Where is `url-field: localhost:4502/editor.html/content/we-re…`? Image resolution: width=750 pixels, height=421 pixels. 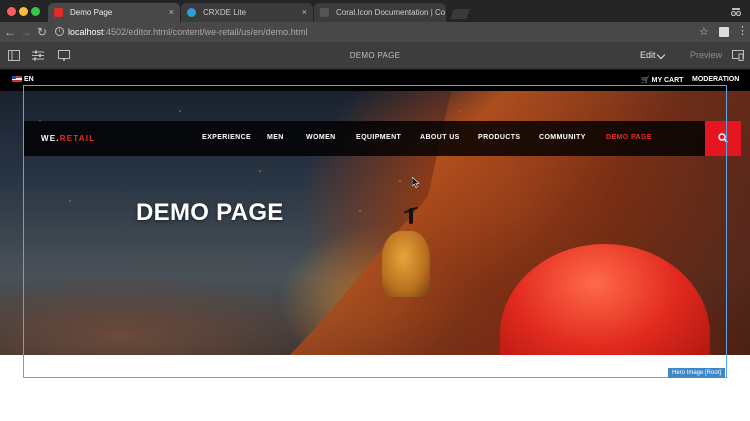
url-field: localhost:4502/editor.html/content/we-re… is located at coordinates (188, 32).